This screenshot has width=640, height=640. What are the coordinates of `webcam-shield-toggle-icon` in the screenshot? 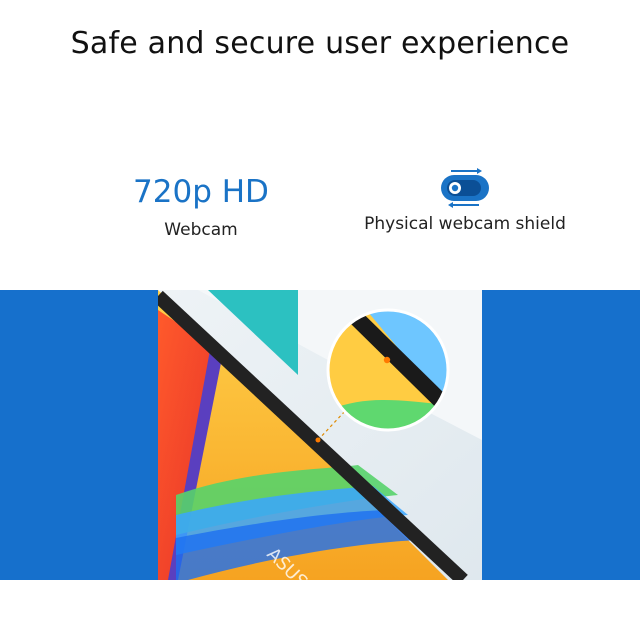 It's located at (465, 188).